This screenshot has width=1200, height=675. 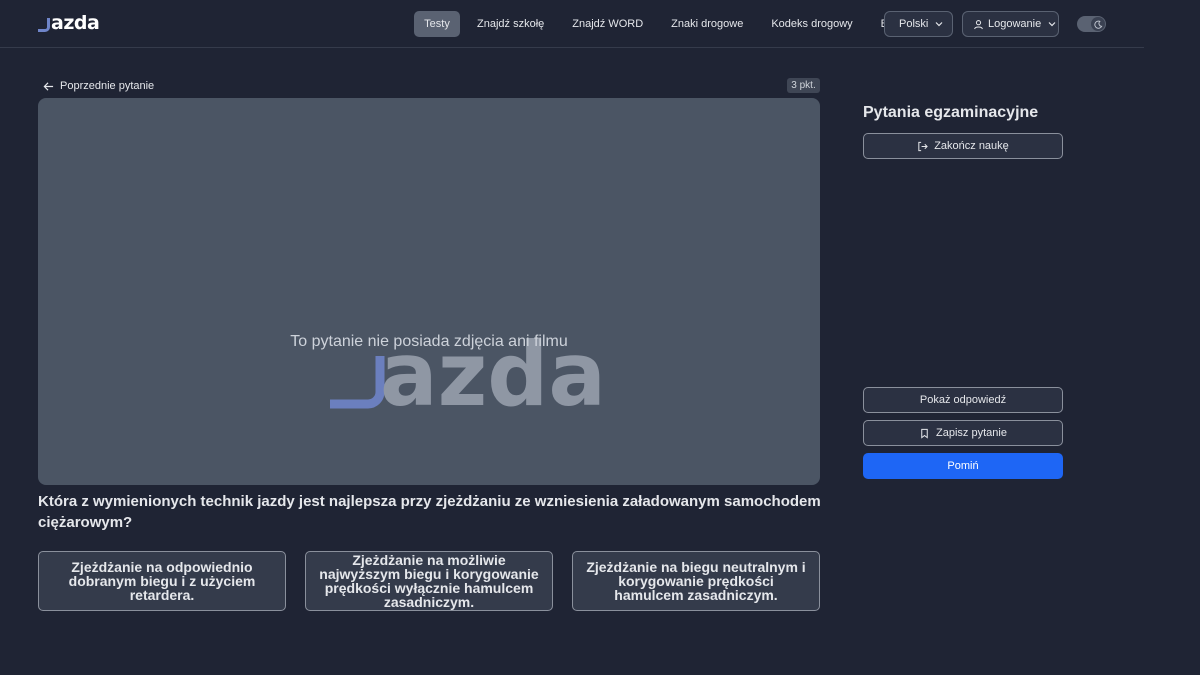 I want to click on points-badge: 3 pkt., so click(x=803, y=85).